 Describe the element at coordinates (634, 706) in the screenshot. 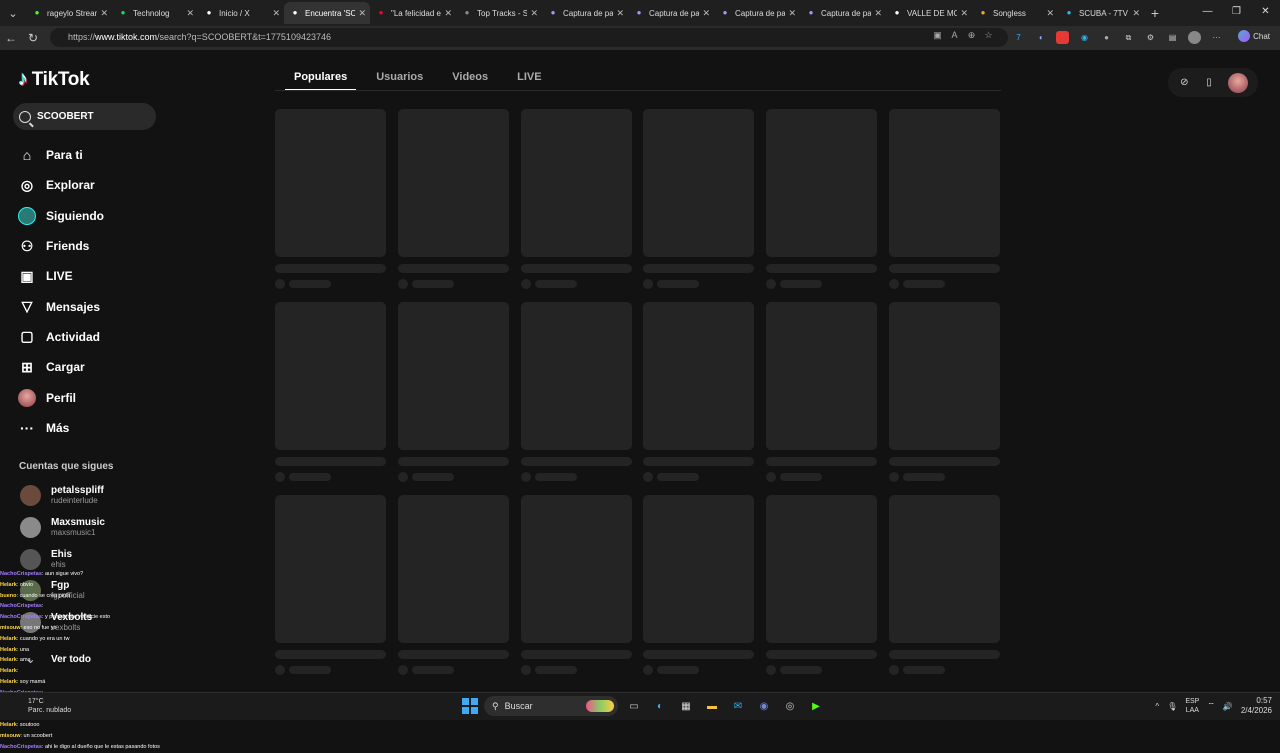

I see `task-view-icon: ▭` at that location.